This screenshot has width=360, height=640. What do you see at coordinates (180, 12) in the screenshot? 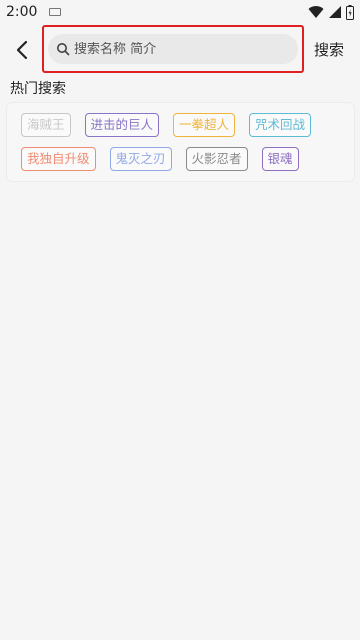
I see `status-bar: 2:00` at bounding box center [180, 12].